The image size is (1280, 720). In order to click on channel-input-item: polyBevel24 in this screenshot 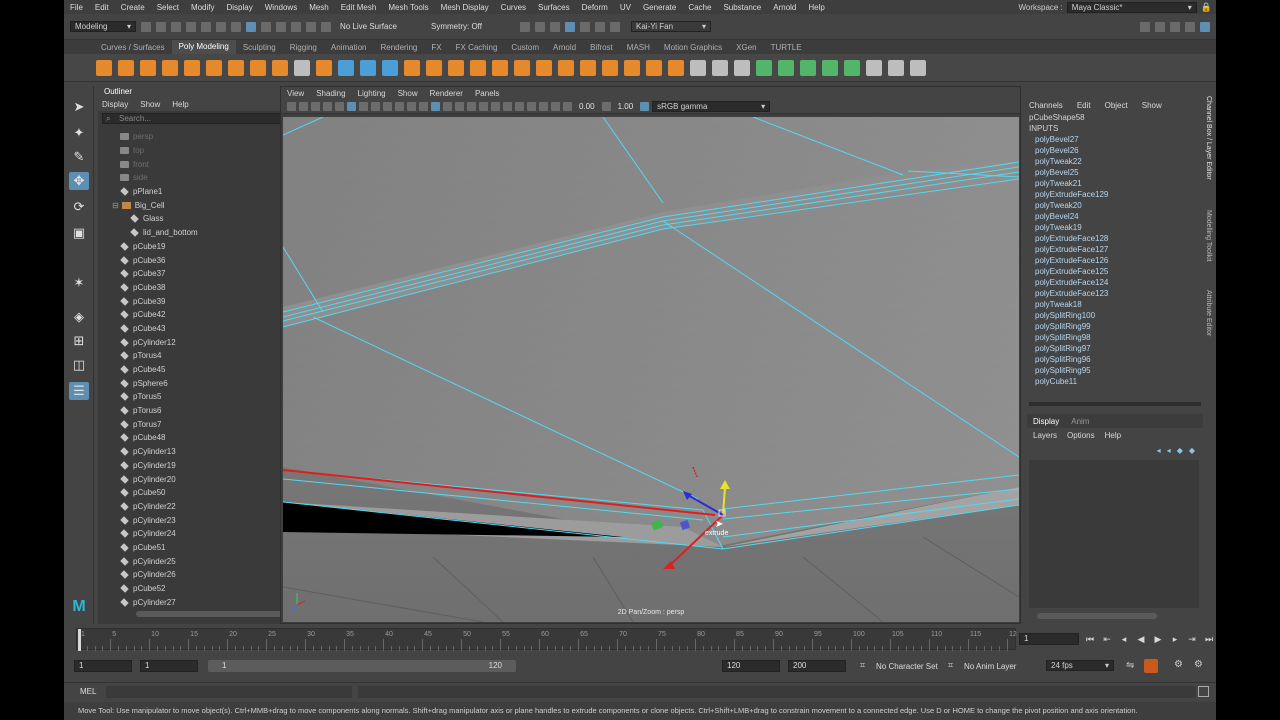, I will do `click(1115, 216)`.